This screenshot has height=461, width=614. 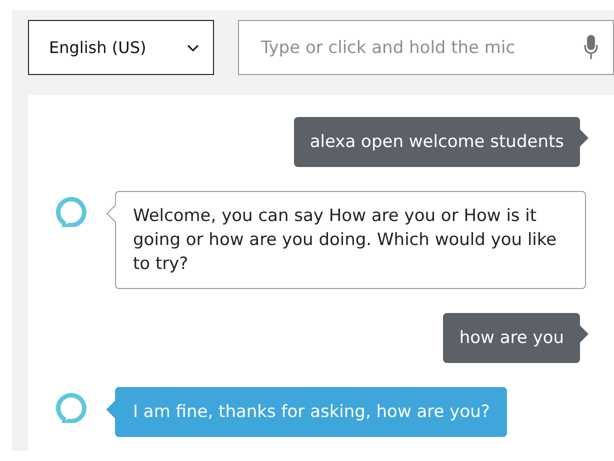 I want to click on language-select: English (US), so click(x=121, y=47).